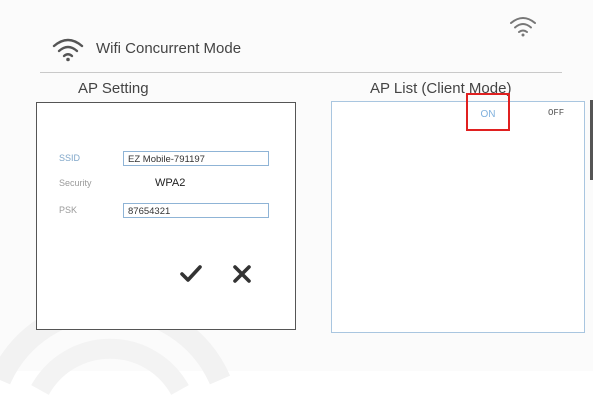 The width and height of the screenshot is (593, 400). Describe the element at coordinates (242, 274) in the screenshot. I see `close-icon` at that location.